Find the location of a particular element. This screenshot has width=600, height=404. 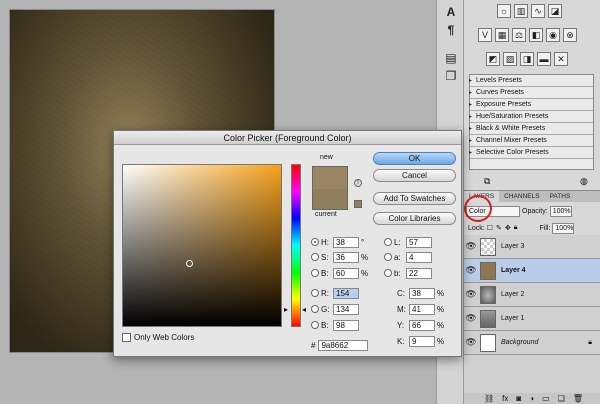

new-layer-icon: ❏ is located at coordinates (561, 398).